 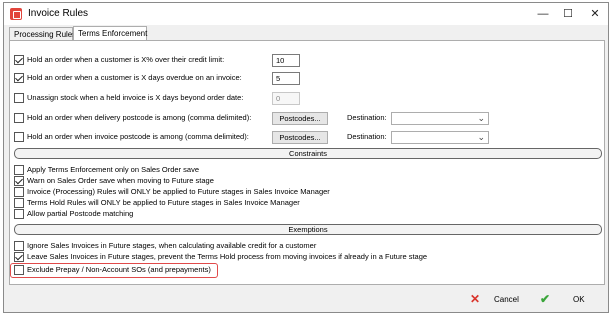 I want to click on days-overdue-input: 5, so click(x=286, y=78).